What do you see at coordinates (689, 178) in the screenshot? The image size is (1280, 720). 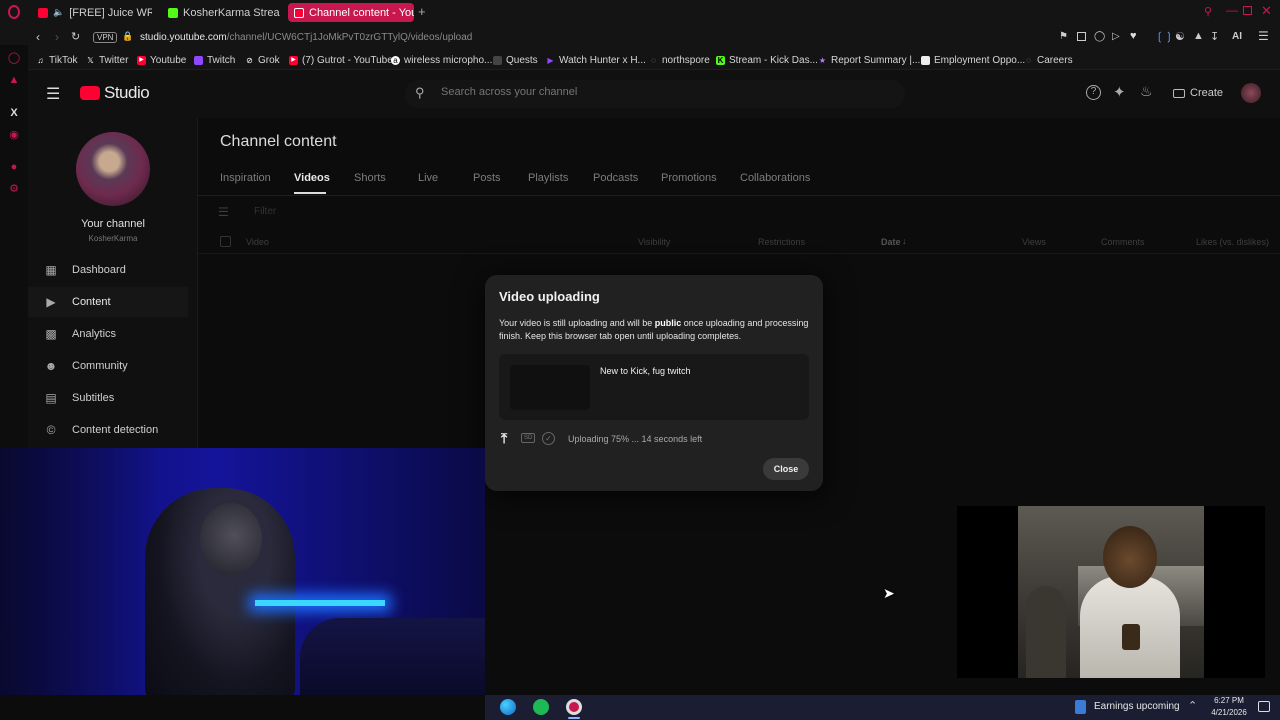 I see `tab-promotions: Promotions` at bounding box center [689, 178].